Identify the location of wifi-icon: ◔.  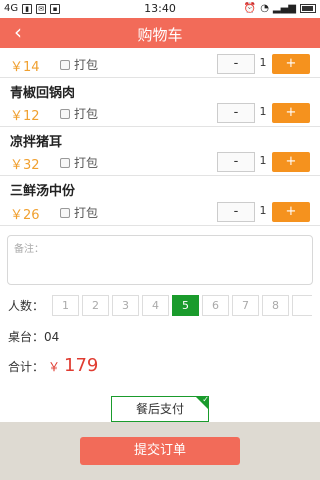
(264, 8).